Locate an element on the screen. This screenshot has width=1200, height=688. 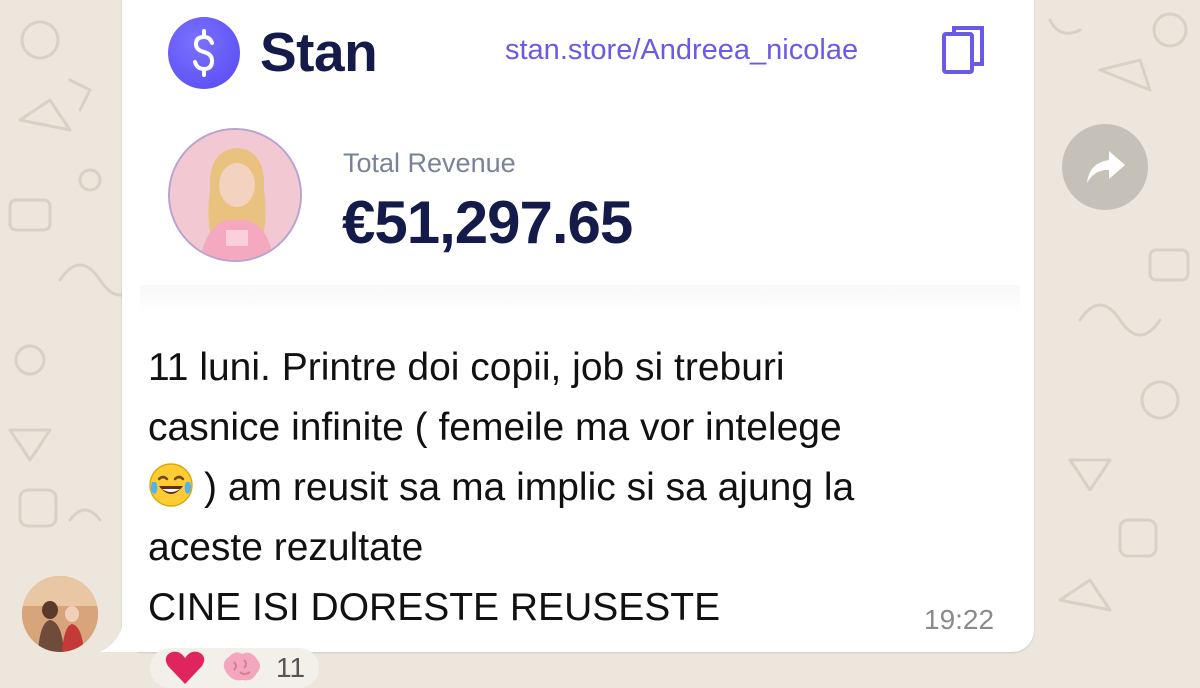
copy-icon is located at coordinates (964, 50).